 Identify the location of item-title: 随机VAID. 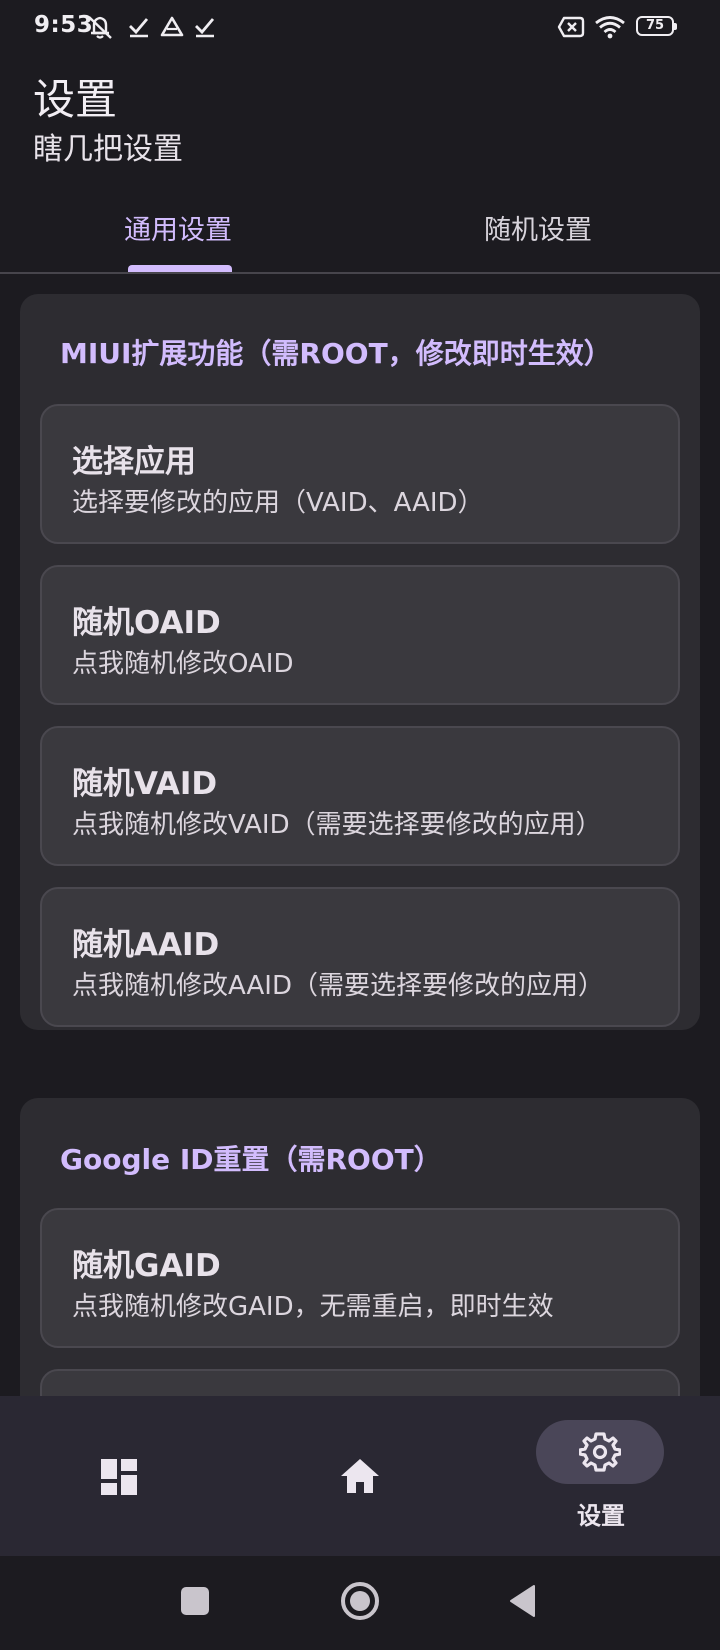
(145, 784).